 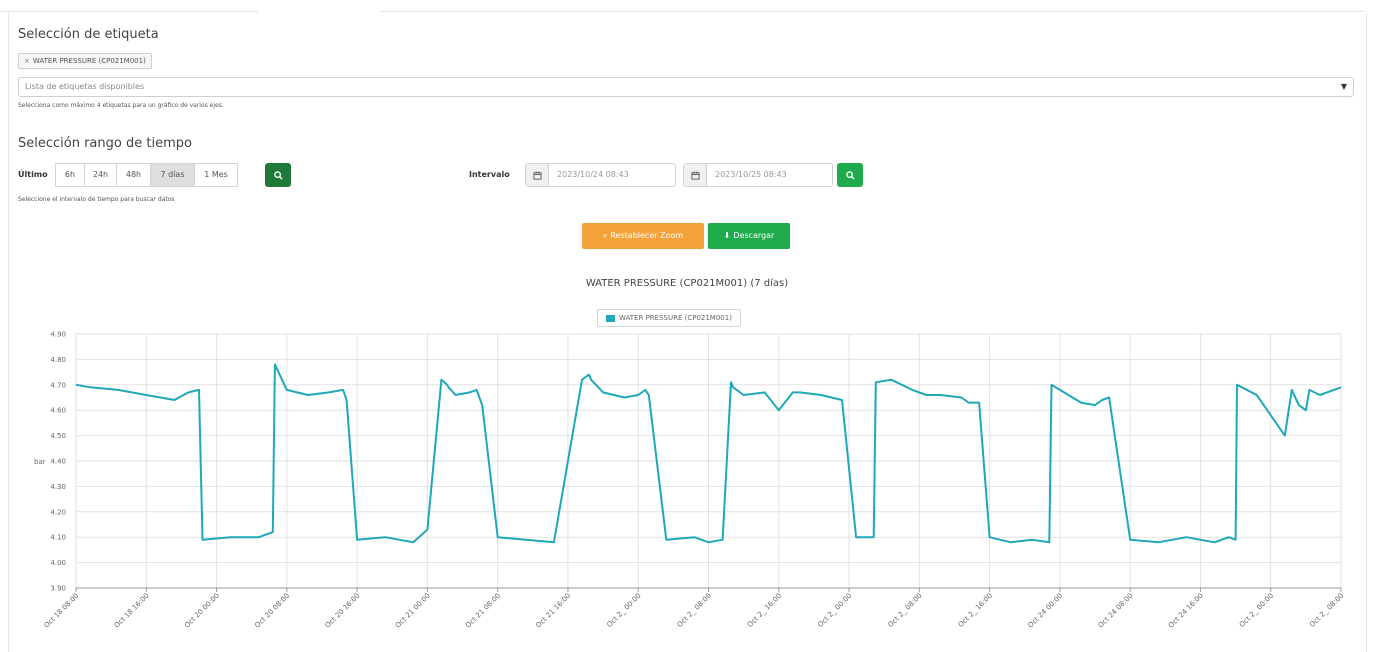 I want to click on x-tick-label: Oct 21 08:00, so click(x=483, y=611).